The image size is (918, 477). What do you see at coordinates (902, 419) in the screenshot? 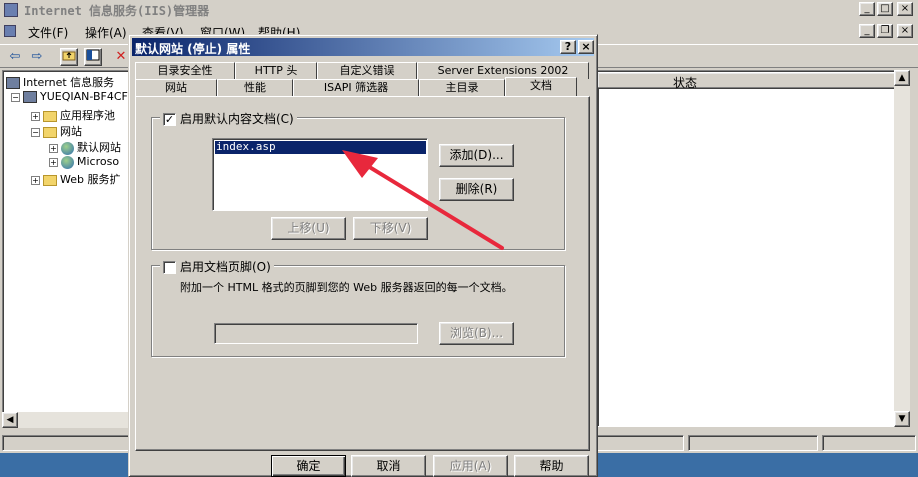
I see `scroll-down-icon: ▼` at bounding box center [902, 419].